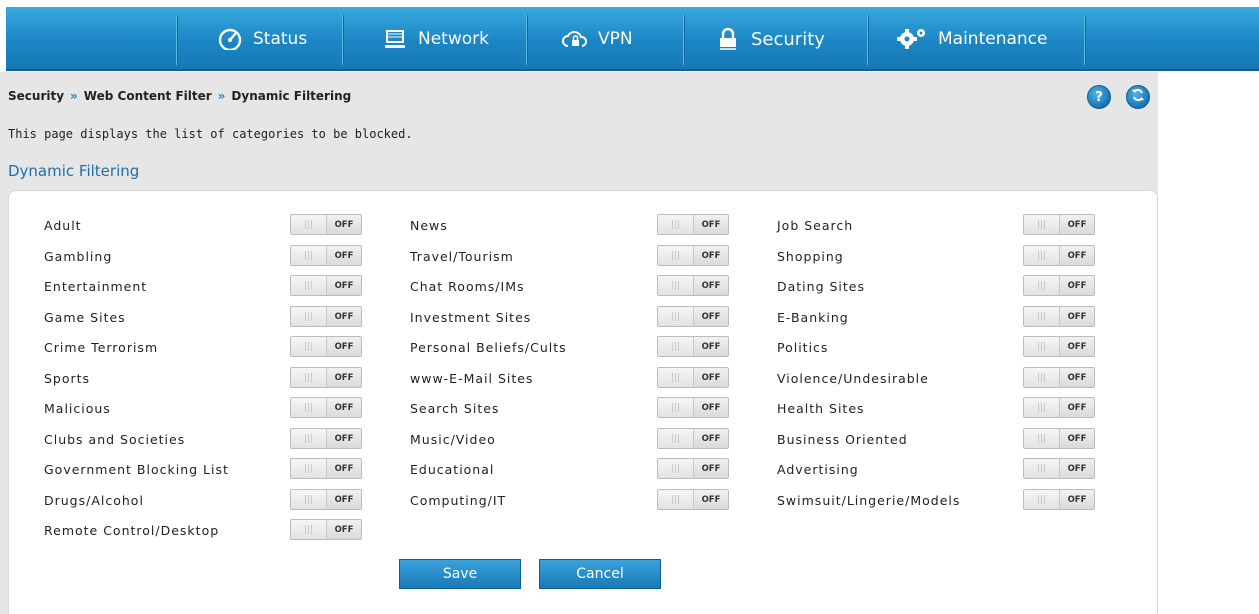  What do you see at coordinates (600, 574) in the screenshot?
I see `cancel-button: Cancel` at bounding box center [600, 574].